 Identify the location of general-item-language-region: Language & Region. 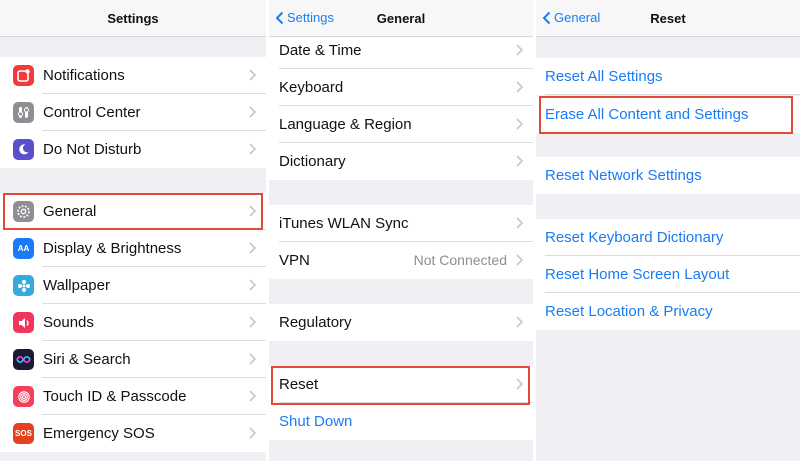
(401, 124).